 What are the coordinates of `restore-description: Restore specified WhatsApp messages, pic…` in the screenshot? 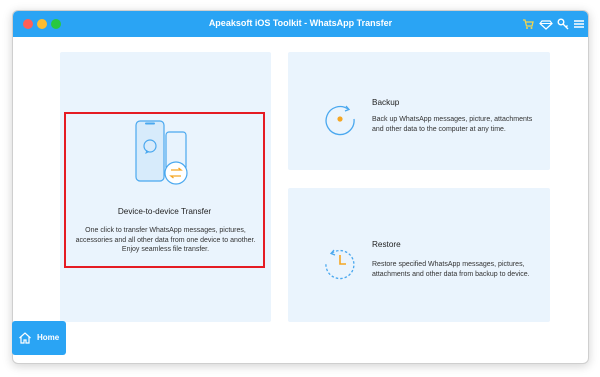 It's located at (451, 269).